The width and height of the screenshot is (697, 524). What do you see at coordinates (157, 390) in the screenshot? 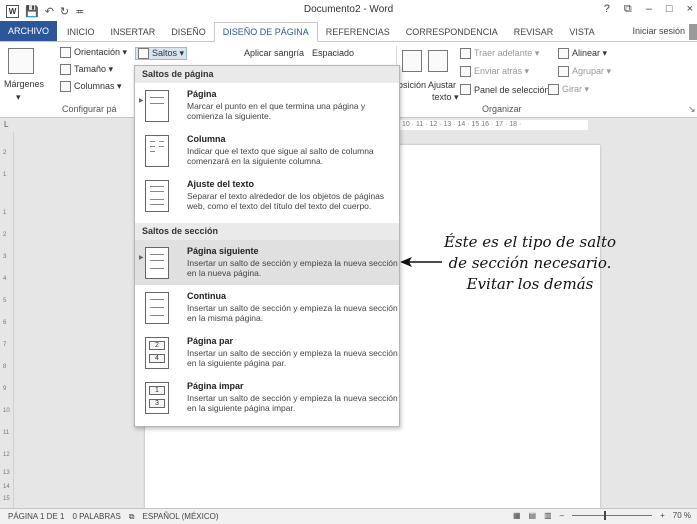
I see `thumb-number: 1` at bounding box center [157, 390].